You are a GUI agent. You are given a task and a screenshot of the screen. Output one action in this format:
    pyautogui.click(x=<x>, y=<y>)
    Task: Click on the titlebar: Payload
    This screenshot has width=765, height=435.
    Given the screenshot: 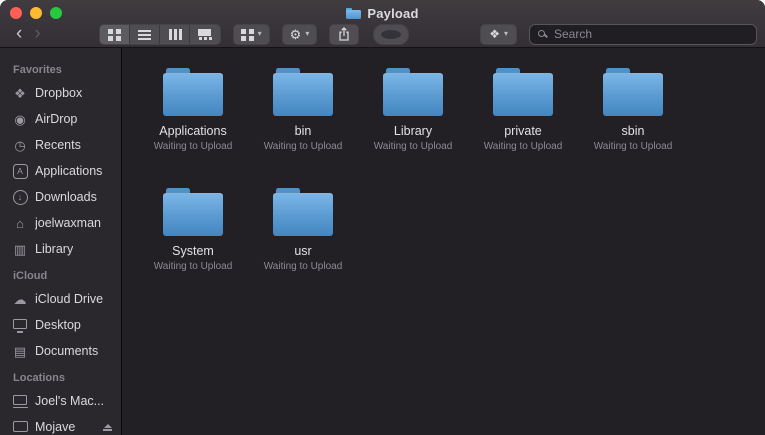 What is the action you would take?
    pyautogui.click(x=382, y=11)
    